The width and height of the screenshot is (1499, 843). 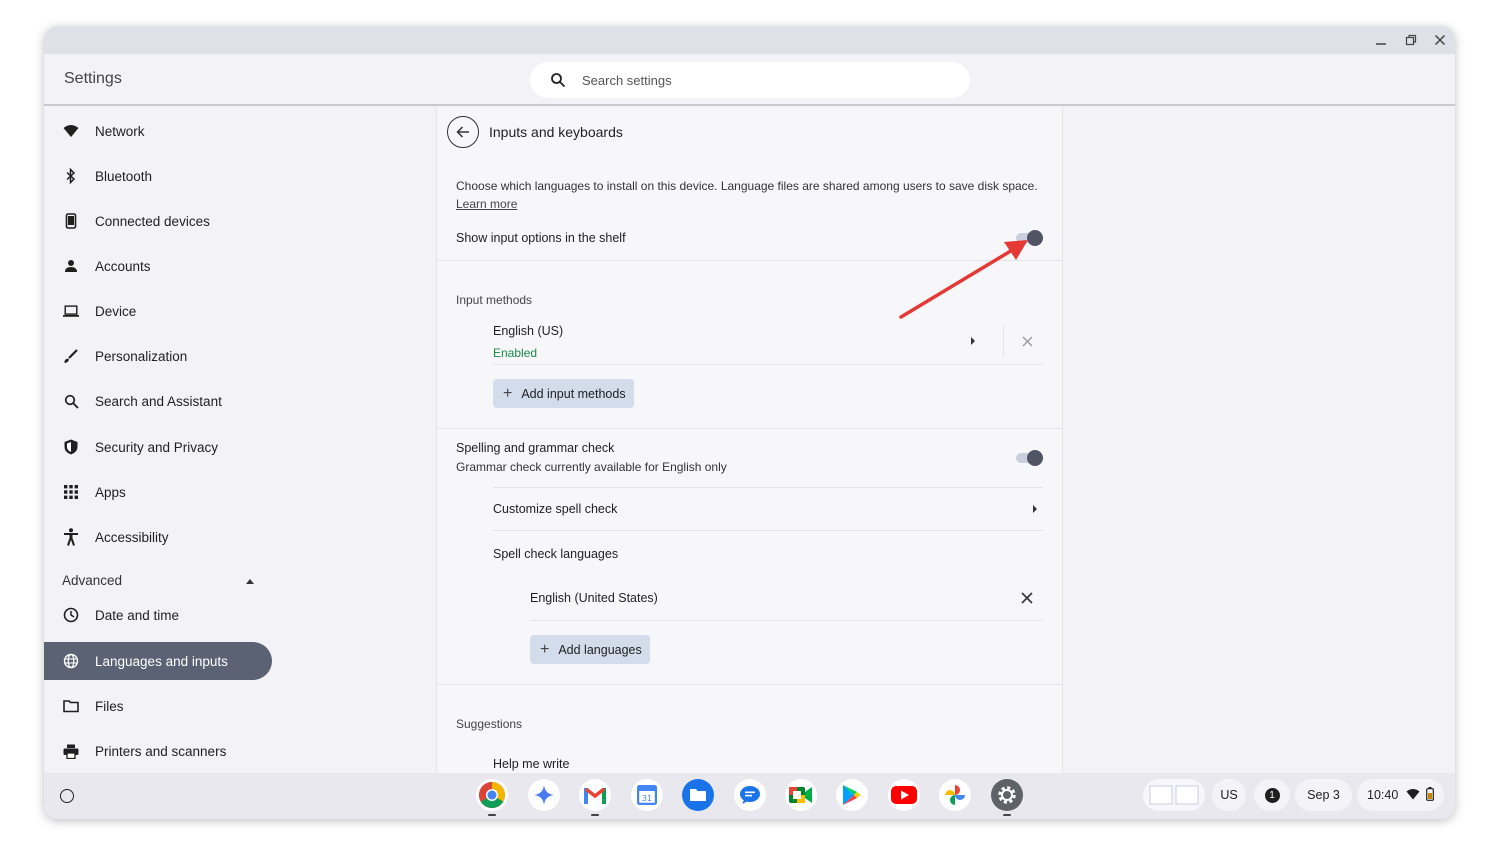 I want to click on sidebar-item-connected-devices: Connected devices, so click(x=158, y=221).